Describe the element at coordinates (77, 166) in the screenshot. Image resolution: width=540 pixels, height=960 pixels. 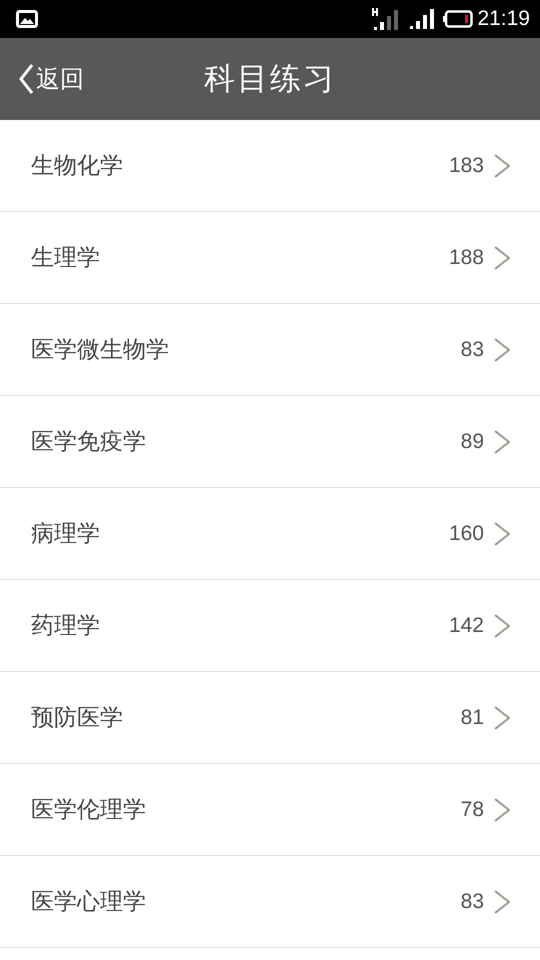
I see `subject-name: 生物化学` at that location.